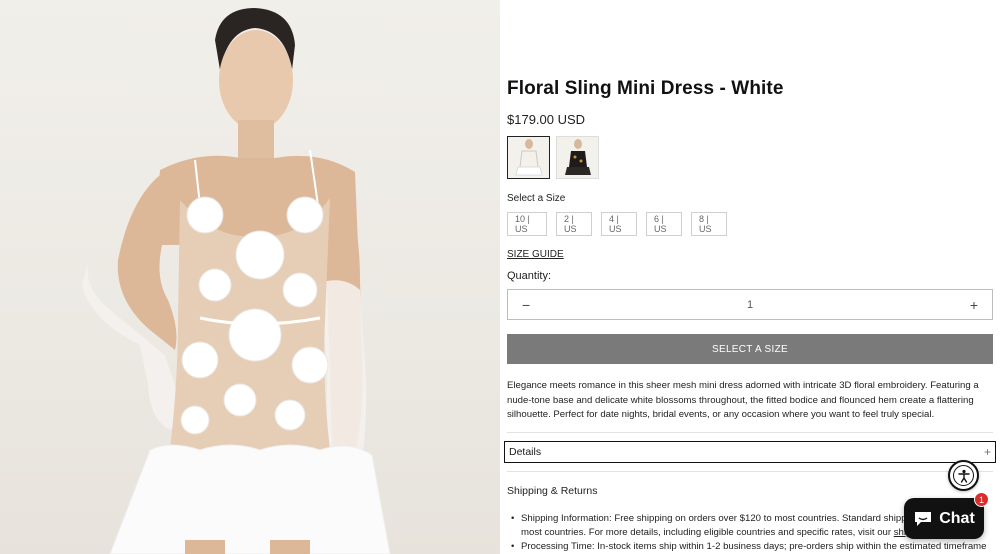 This screenshot has height=554, width=1000. I want to click on plus-icon: +, so click(987, 452).